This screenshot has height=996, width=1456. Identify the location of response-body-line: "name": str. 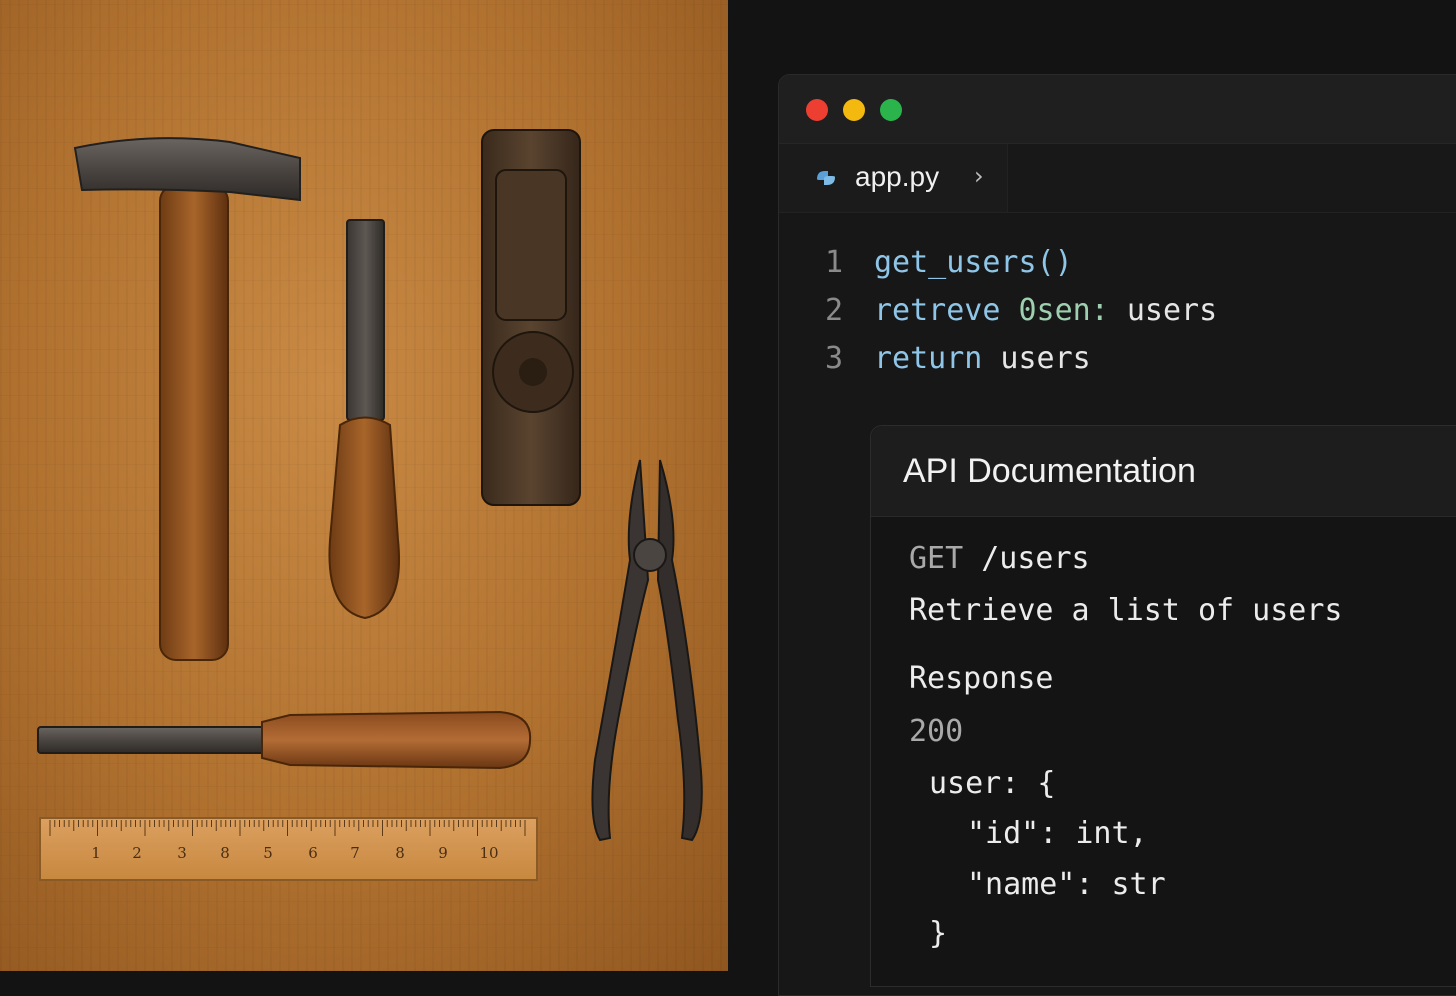
(1066, 884).